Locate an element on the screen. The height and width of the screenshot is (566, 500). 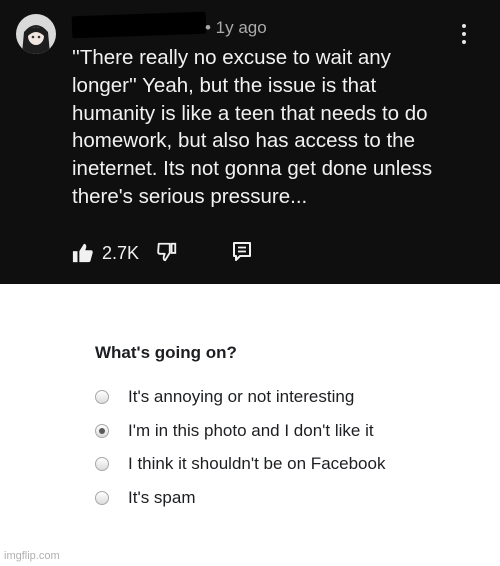
report-option-in-photo: I'm in this photo and I don't like it is located at coordinates (275, 431).